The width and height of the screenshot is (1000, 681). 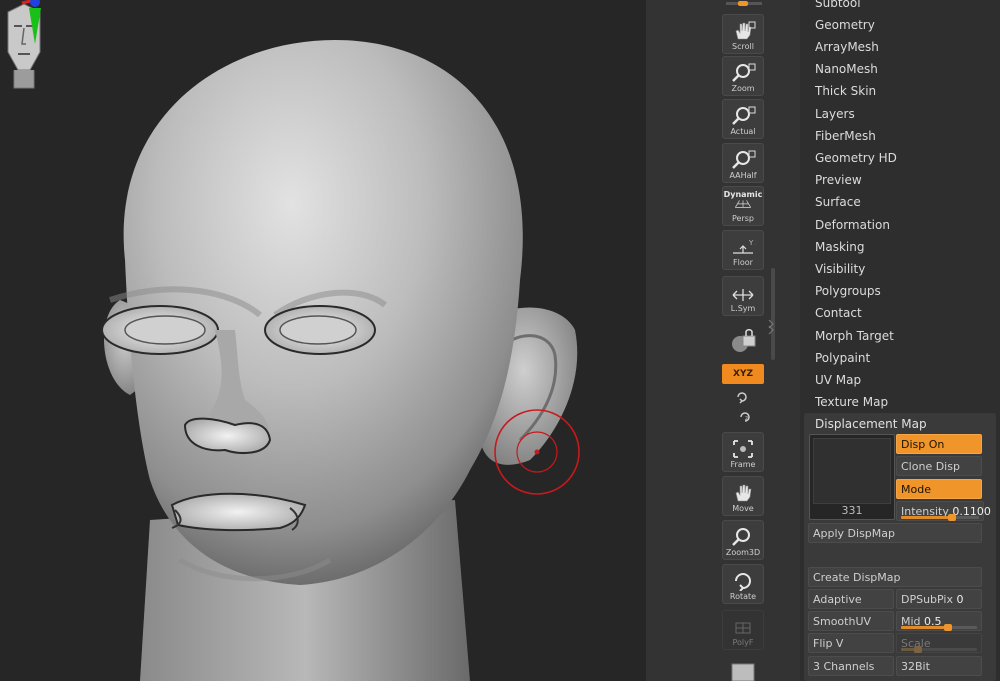 What do you see at coordinates (943, 511) in the screenshot?
I see `intensity-slider: Intensity 0.1100` at bounding box center [943, 511].